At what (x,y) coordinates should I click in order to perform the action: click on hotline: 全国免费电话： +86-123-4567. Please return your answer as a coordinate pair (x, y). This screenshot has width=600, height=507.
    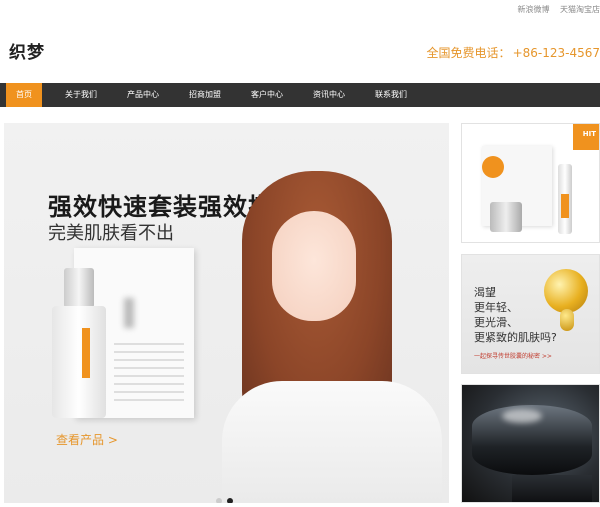
    Looking at the image, I should click on (513, 52).